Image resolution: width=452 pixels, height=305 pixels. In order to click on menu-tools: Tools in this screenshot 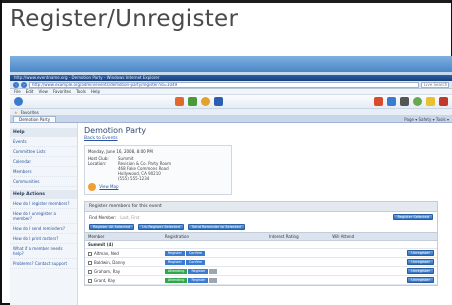, I will do `click(81, 91)`.